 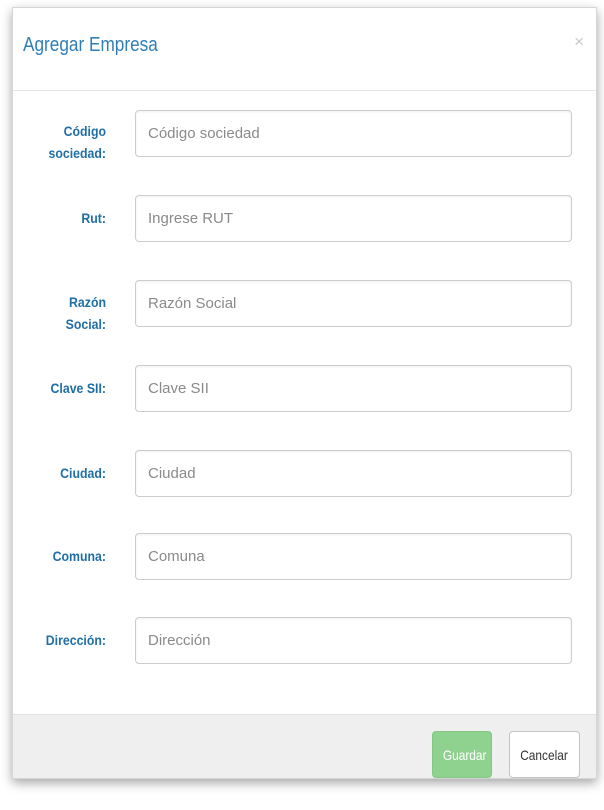 I want to click on direccion-label-text: Dirección:, so click(x=75, y=640).